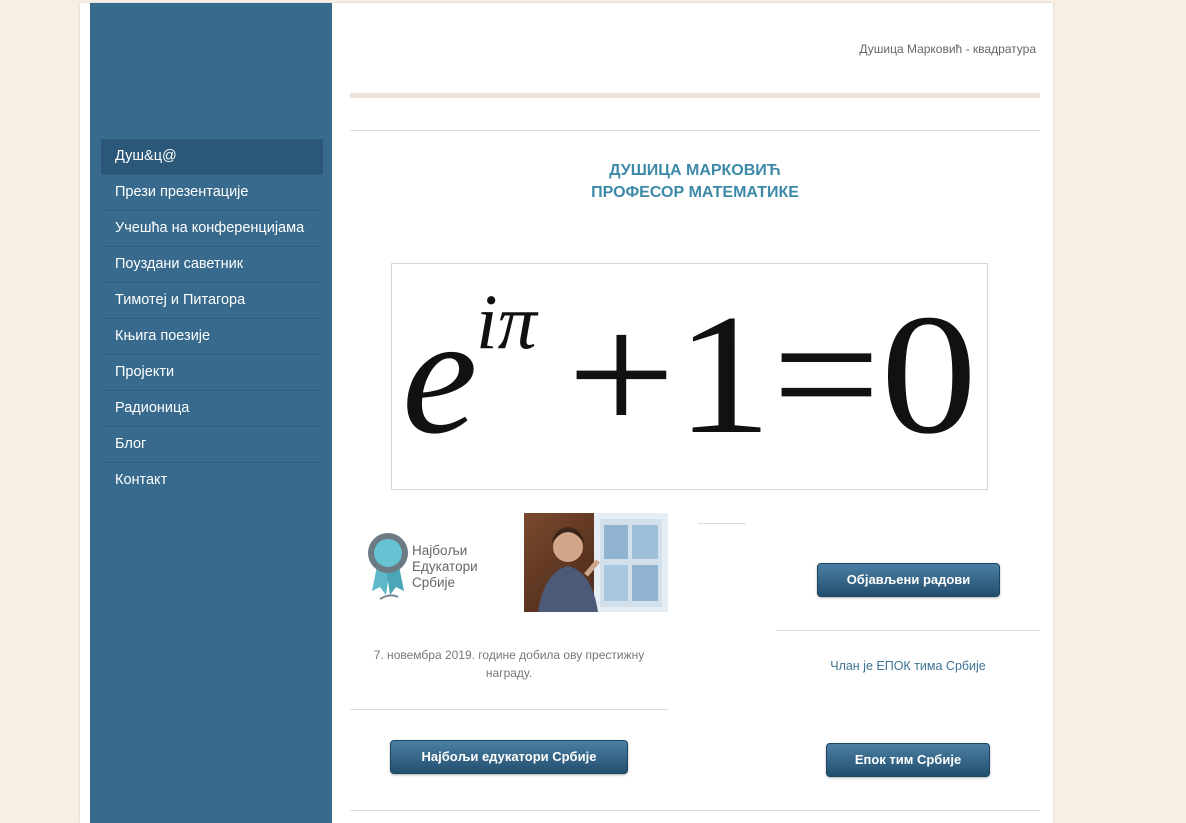 The height and width of the screenshot is (823, 1186). I want to click on formula-equation: +1=0, so click(772, 375).